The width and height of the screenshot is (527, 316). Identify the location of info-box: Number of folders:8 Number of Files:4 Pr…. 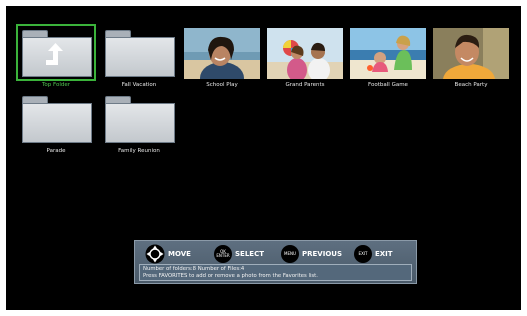
(275, 272).